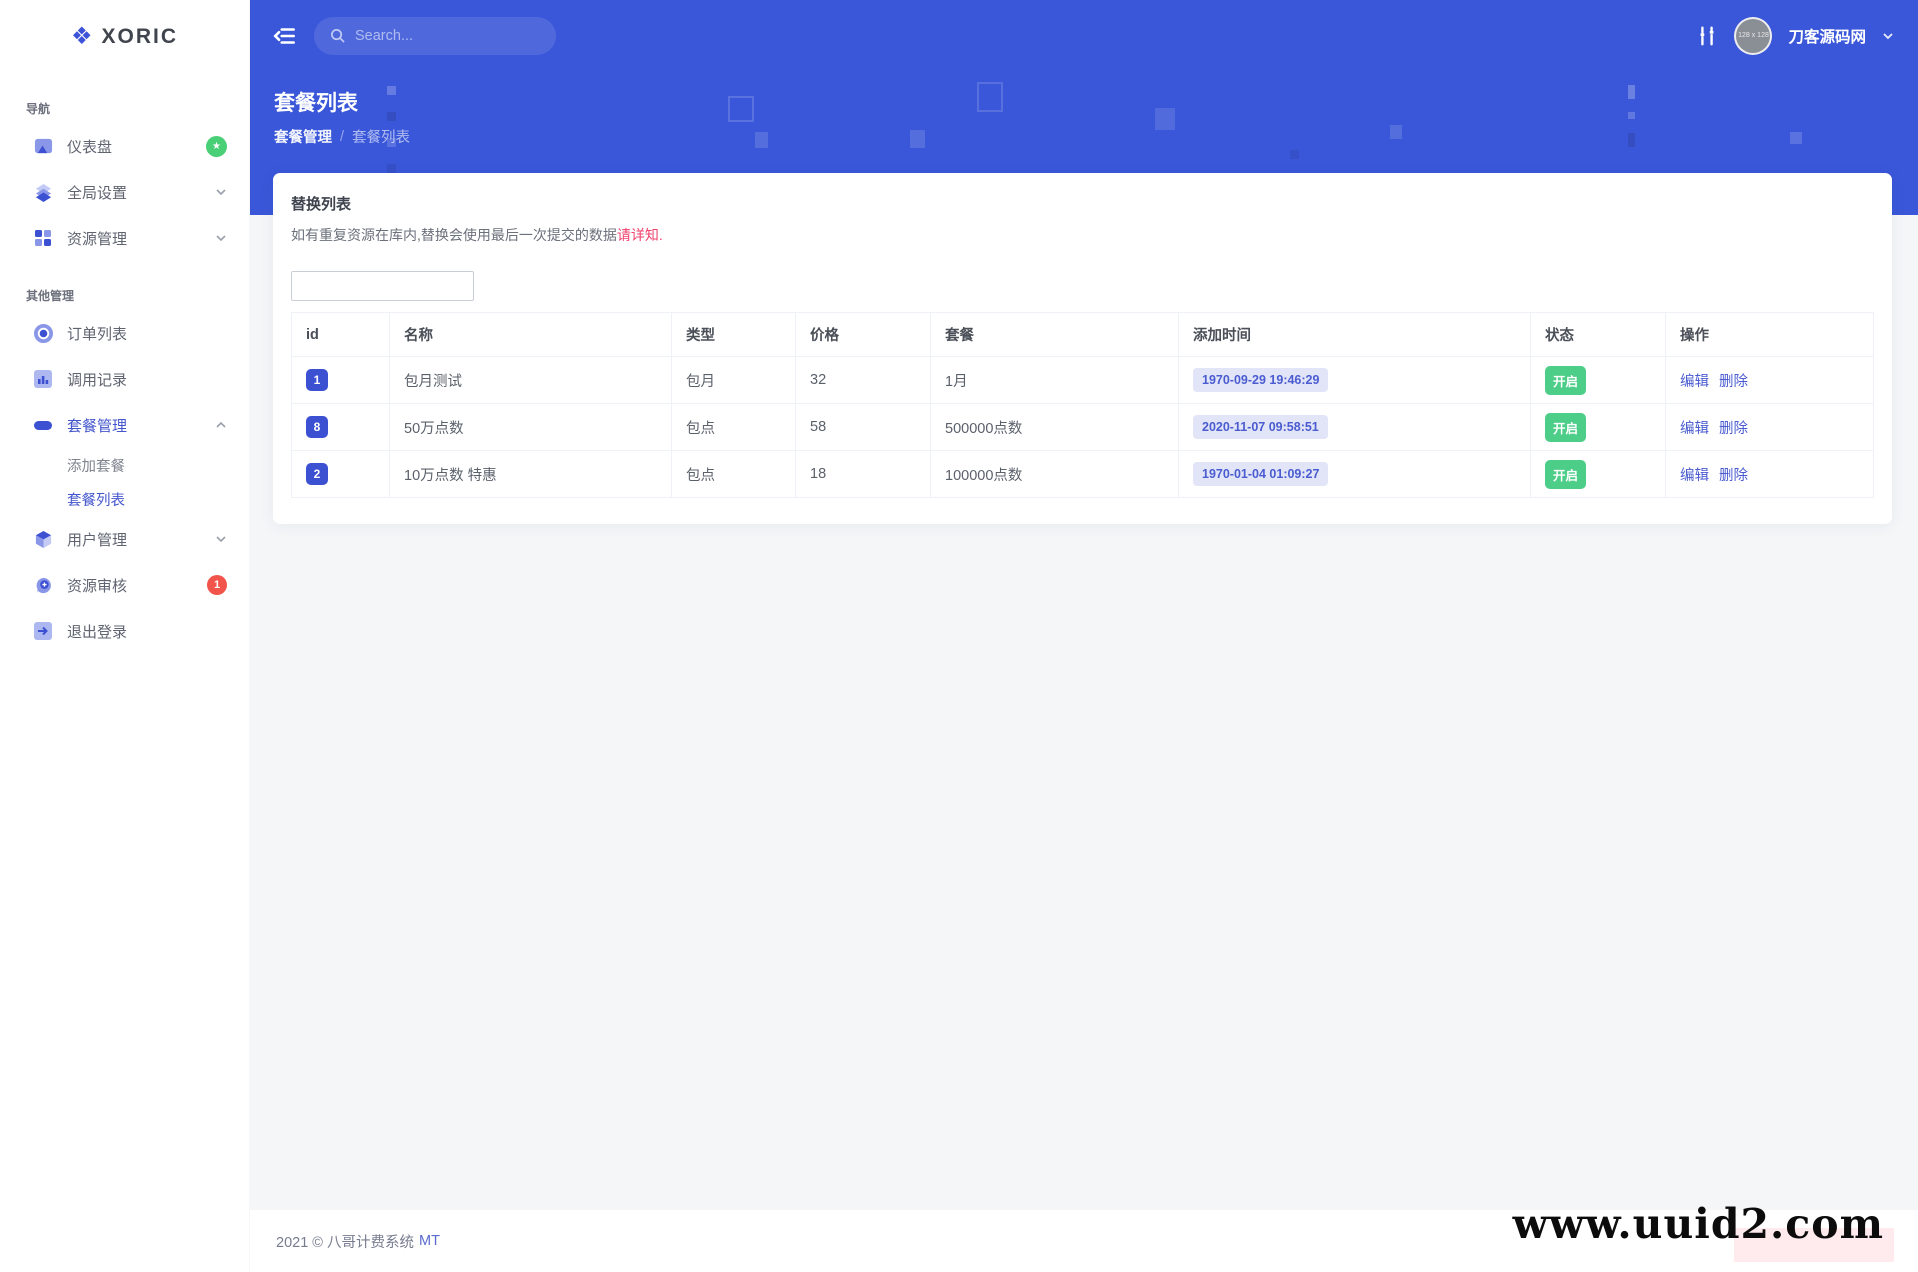 The height and width of the screenshot is (1272, 1918). Describe the element at coordinates (97, 193) in the screenshot. I see `sidebar-item-label: 全局设置` at that location.